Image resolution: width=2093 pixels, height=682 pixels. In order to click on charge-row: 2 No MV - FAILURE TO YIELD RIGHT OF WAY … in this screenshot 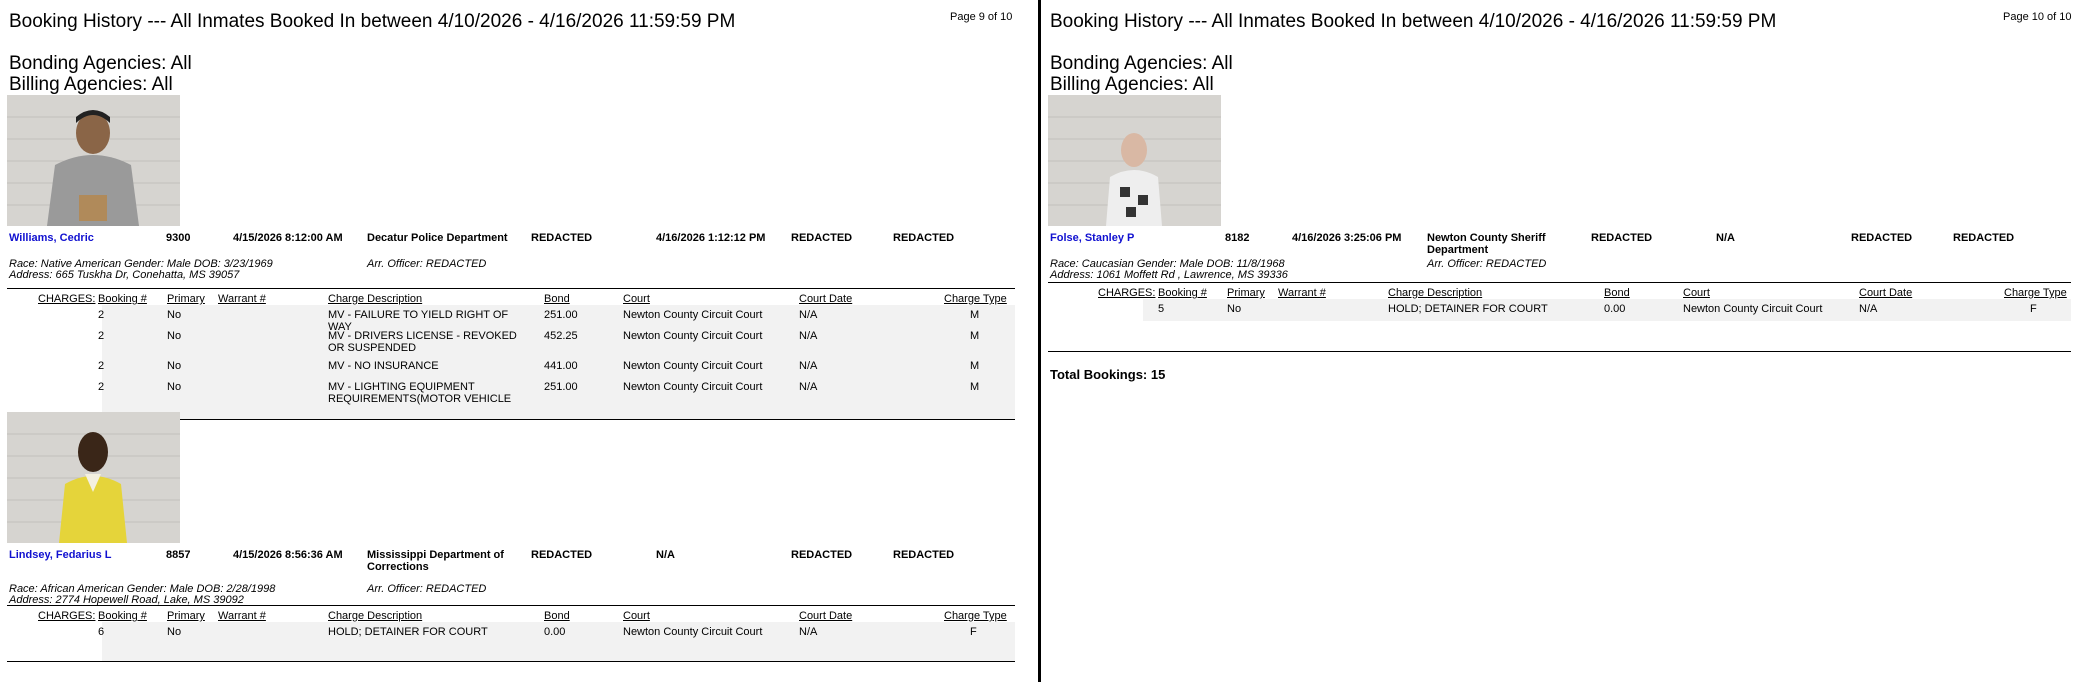, I will do `click(511, 319)`.